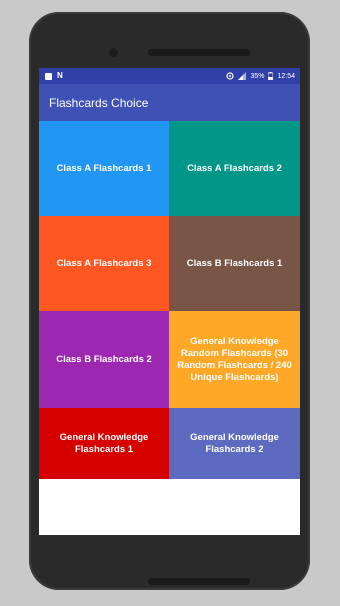  What do you see at coordinates (199, 581) in the screenshot?
I see `bottom-speaker` at bounding box center [199, 581].